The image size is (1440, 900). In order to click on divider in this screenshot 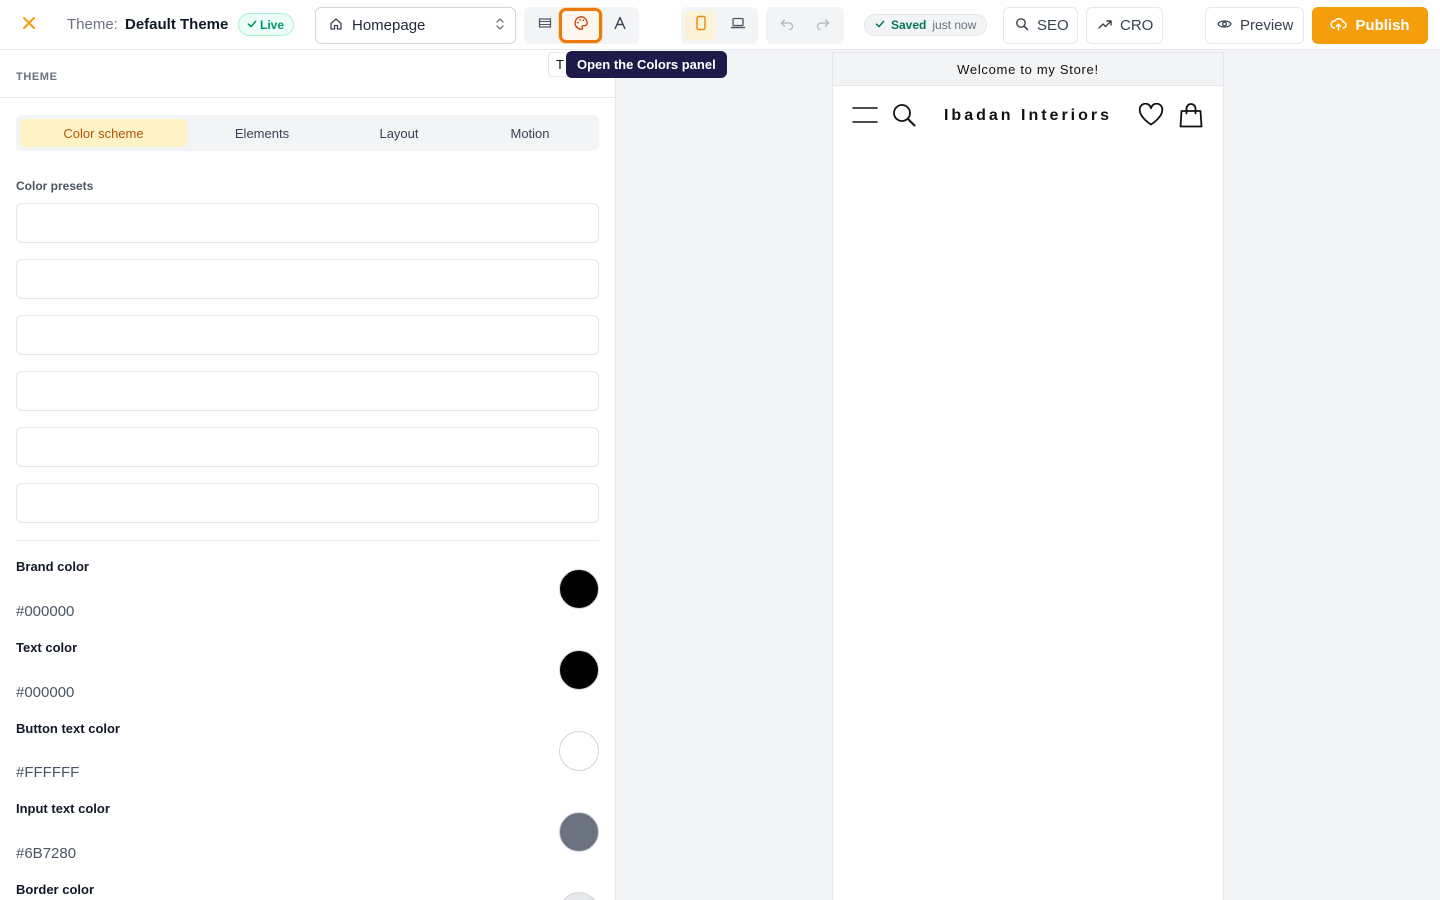, I will do `click(307, 540)`.